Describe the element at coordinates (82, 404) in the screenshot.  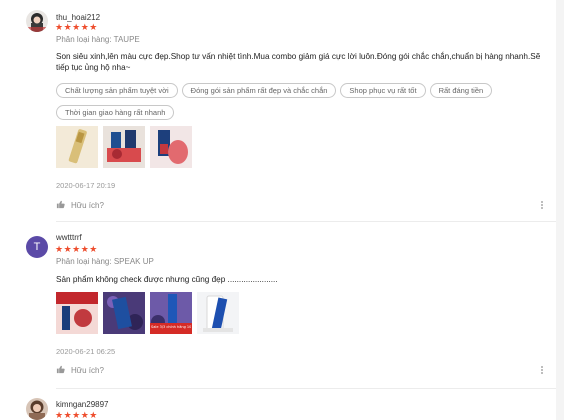
I see `username: kimngan29897` at that location.